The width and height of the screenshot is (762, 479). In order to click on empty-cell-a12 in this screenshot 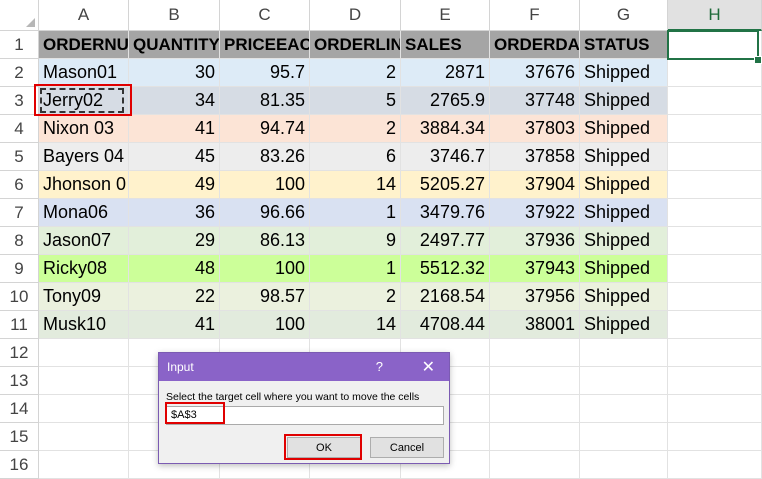, I will do `click(84, 353)`.